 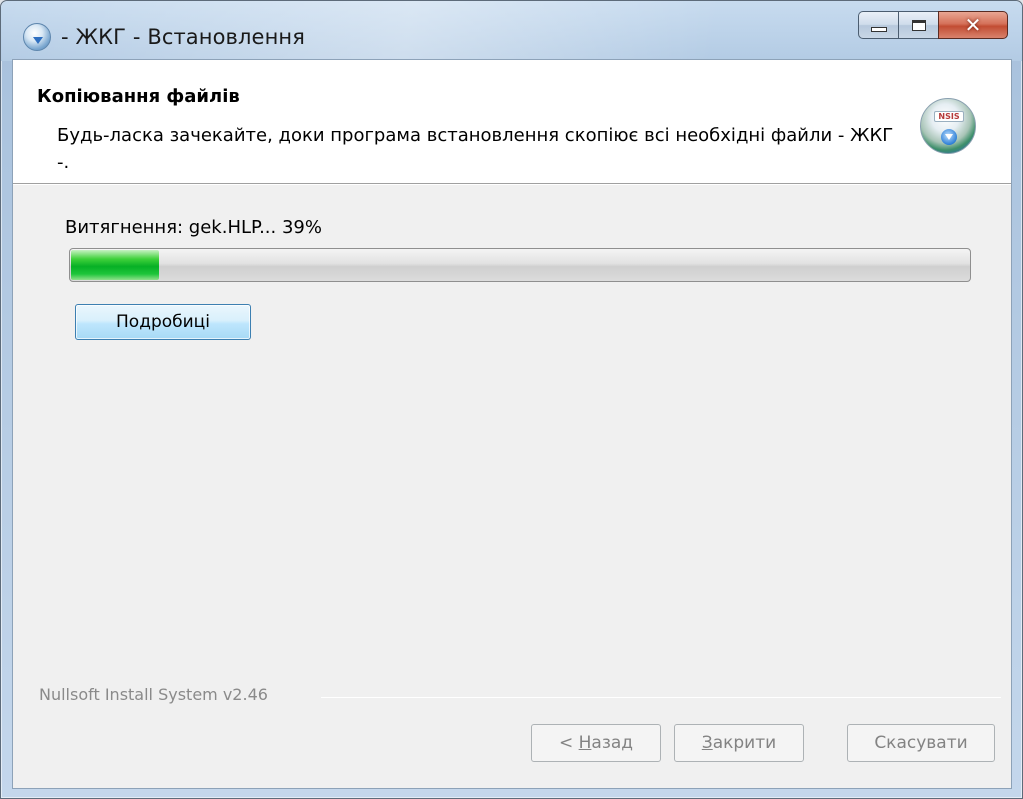 I want to click on close-button: Закрити, so click(x=739, y=743).